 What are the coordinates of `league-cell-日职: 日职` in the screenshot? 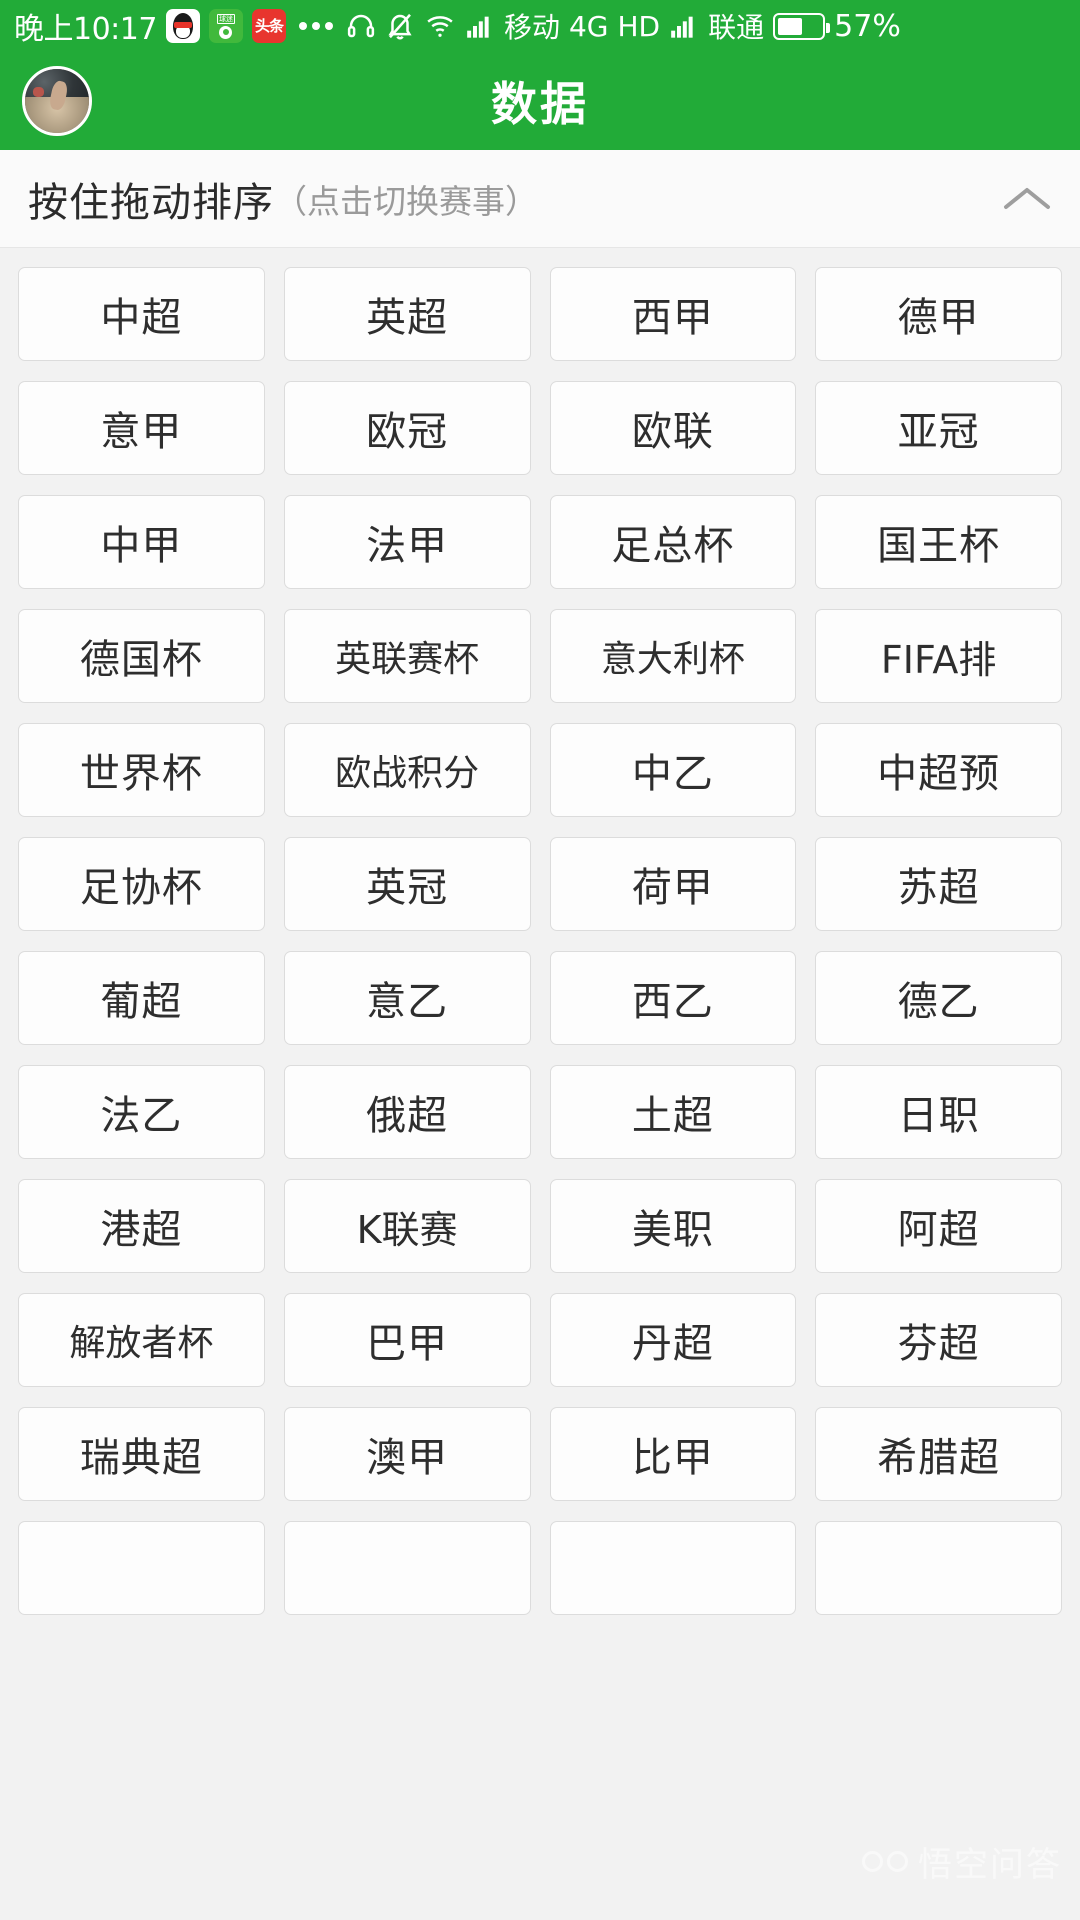 It's located at (938, 1112).